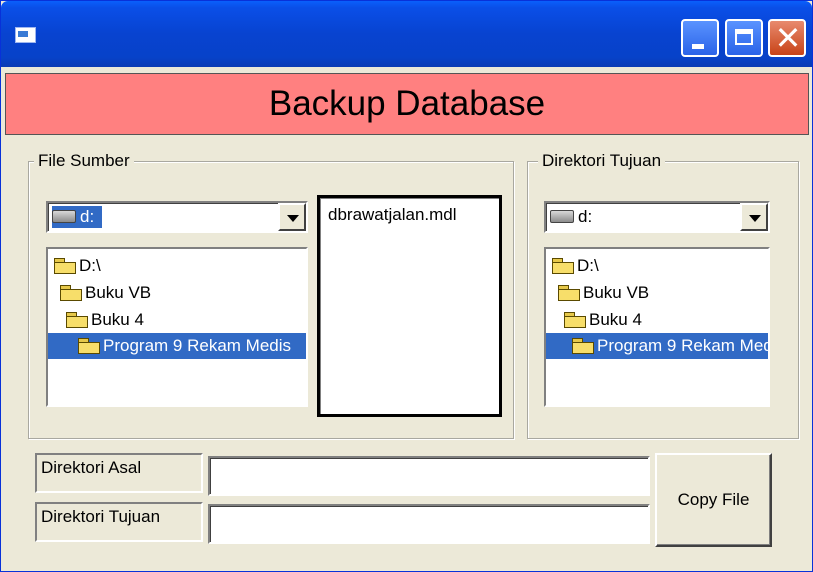 This screenshot has height=572, width=813. What do you see at coordinates (25, 35) in the screenshot?
I see `app-icon` at bounding box center [25, 35].